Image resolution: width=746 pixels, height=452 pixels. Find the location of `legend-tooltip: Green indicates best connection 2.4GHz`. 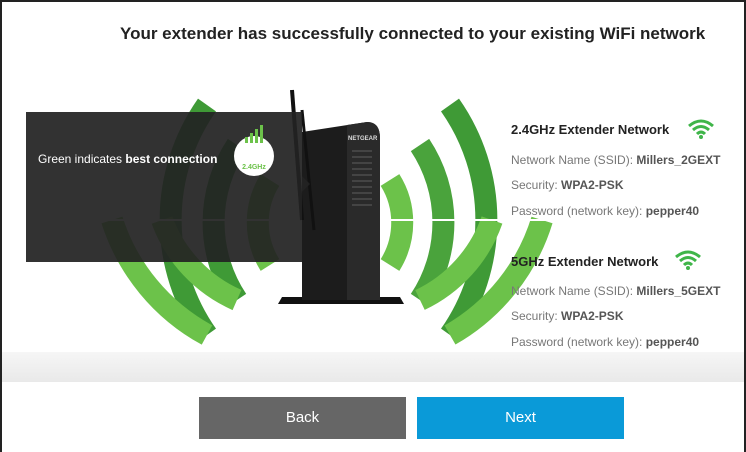

legend-tooltip: Green indicates best connection 2.4GHz is located at coordinates (168, 187).